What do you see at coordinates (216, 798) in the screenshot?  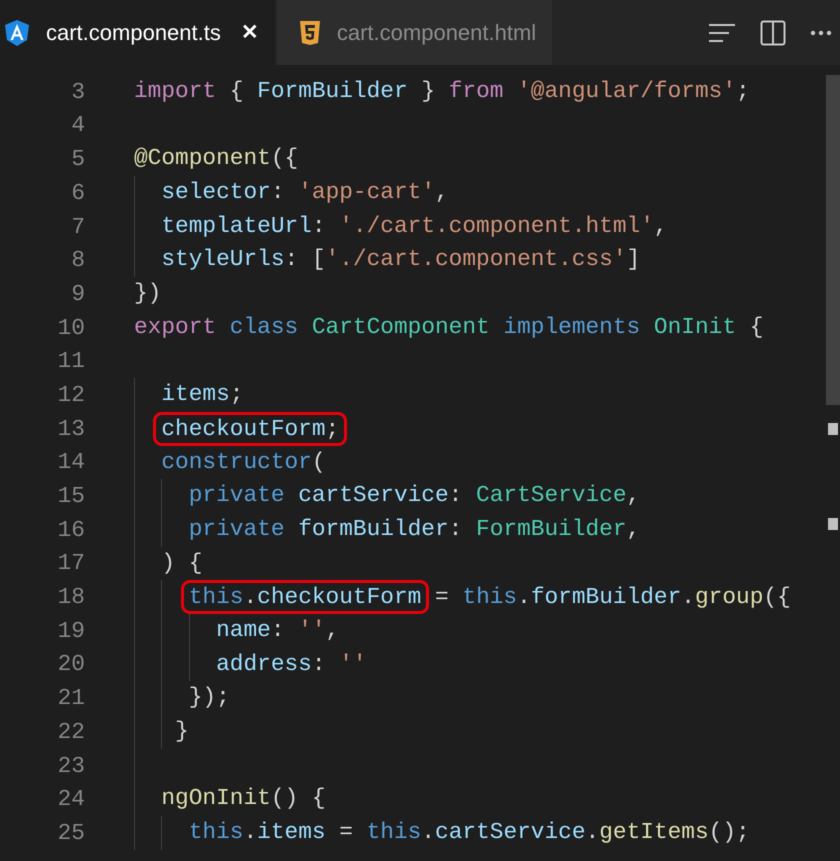 I see `code-token: ngOnInit` at bounding box center [216, 798].